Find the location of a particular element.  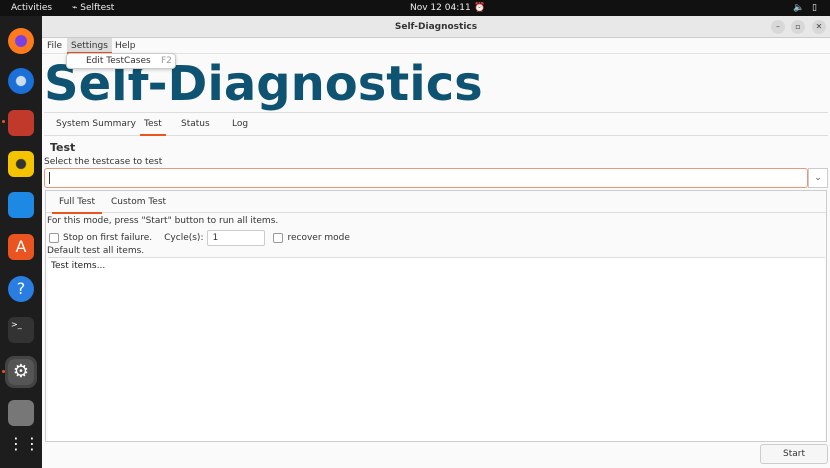

close-button: ✕ is located at coordinates (819, 27).